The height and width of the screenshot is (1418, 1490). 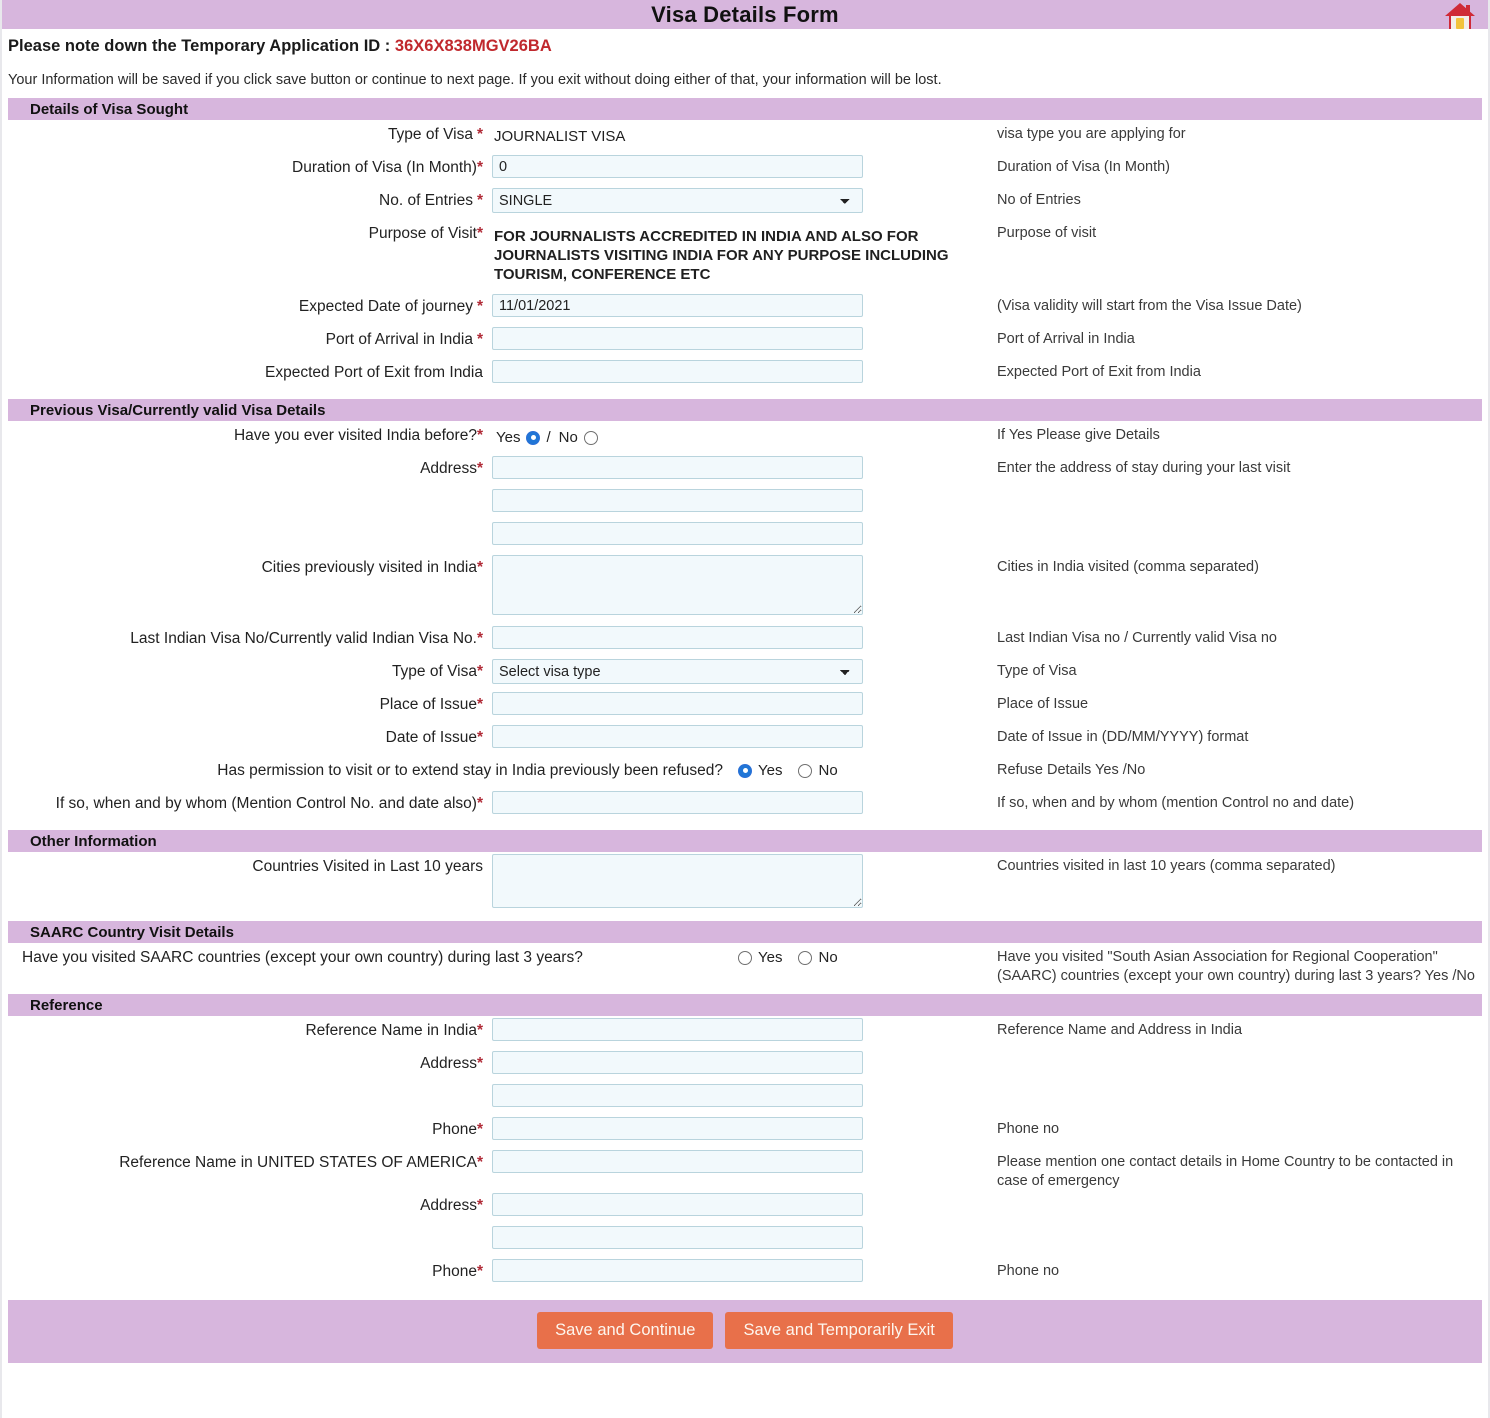 I want to click on row-reference-address-home-1: Address*, so click(x=745, y=1207).